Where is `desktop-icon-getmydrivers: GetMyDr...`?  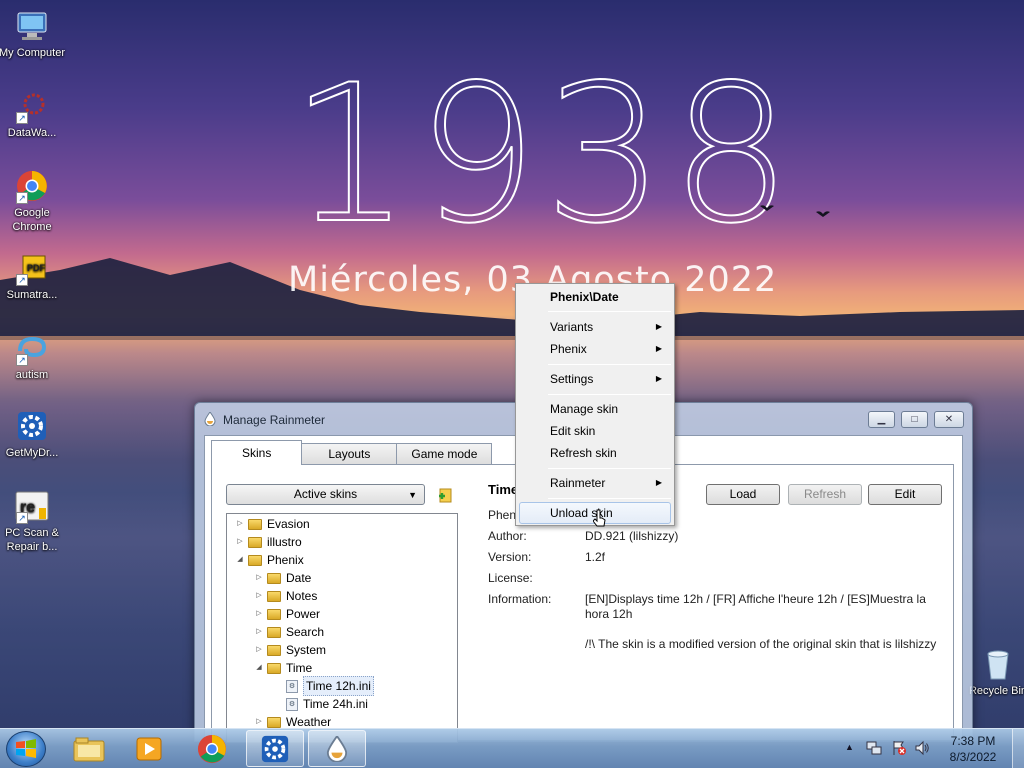
desktop-icon-getmydrivers: GetMyDr... is located at coordinates (34, 434).